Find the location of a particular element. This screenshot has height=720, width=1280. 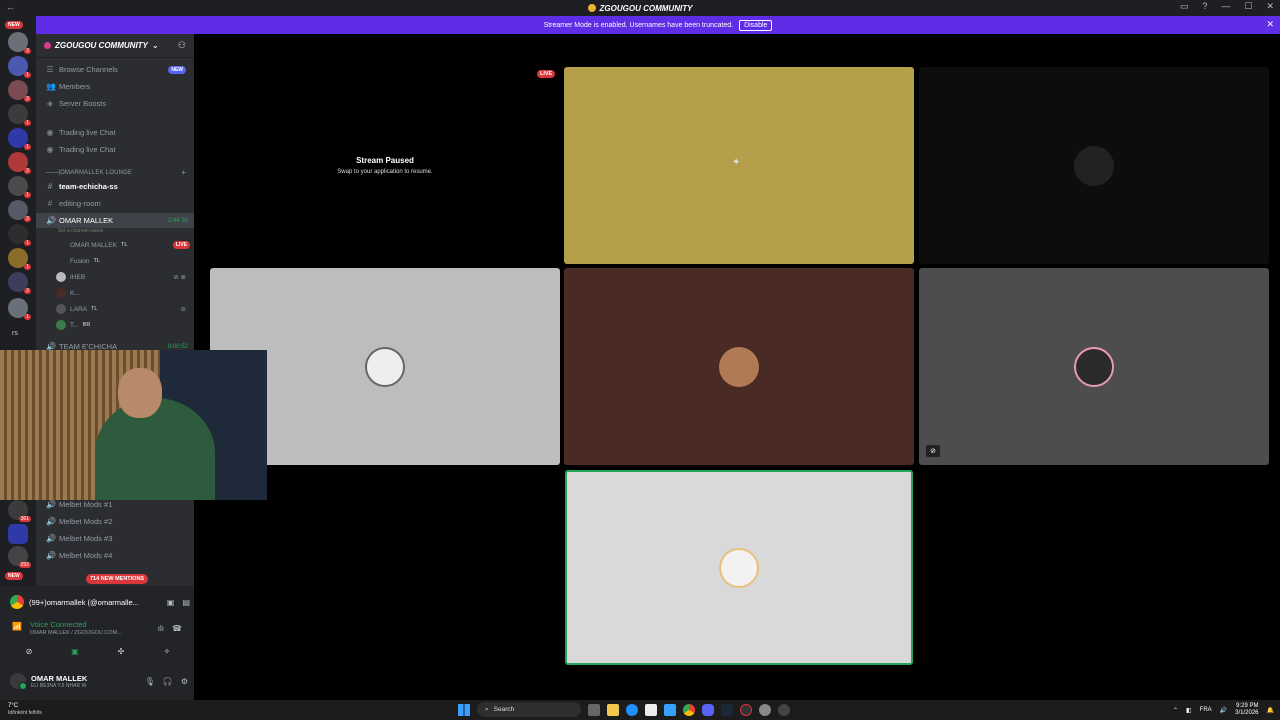

discord-icon is located at coordinates (708, 709).